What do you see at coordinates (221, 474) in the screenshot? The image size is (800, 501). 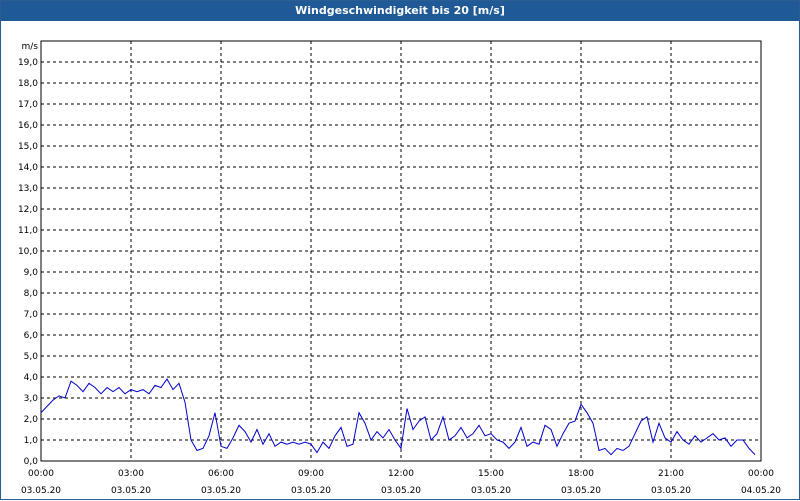 I see `x-tick-time: 06:00` at bounding box center [221, 474].